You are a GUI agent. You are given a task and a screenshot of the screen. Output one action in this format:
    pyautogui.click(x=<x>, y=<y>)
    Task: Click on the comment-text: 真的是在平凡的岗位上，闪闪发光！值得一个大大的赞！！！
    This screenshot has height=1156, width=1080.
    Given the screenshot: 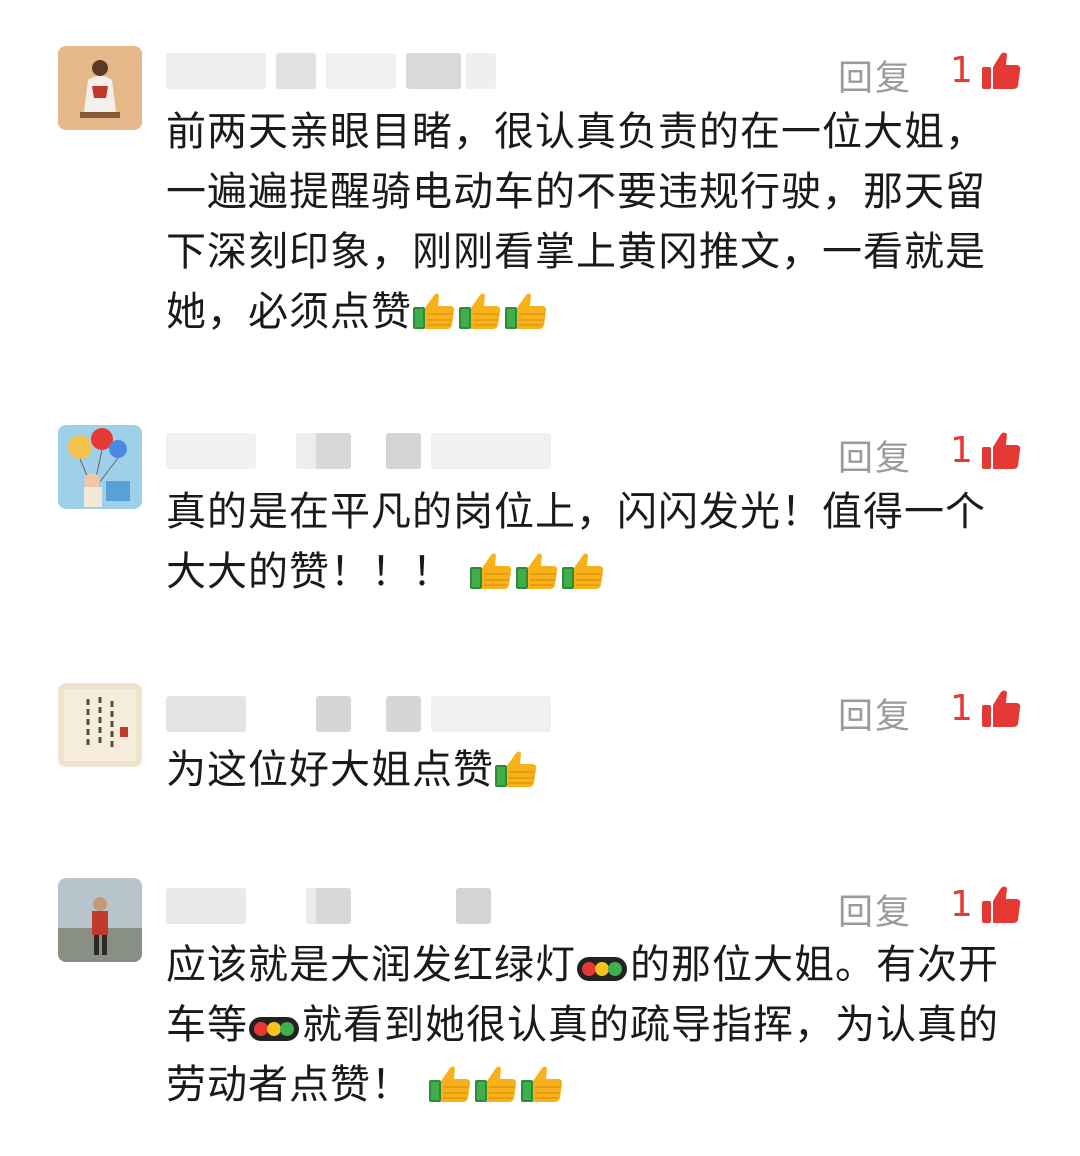 What is the action you would take?
    pyautogui.click(x=596, y=542)
    